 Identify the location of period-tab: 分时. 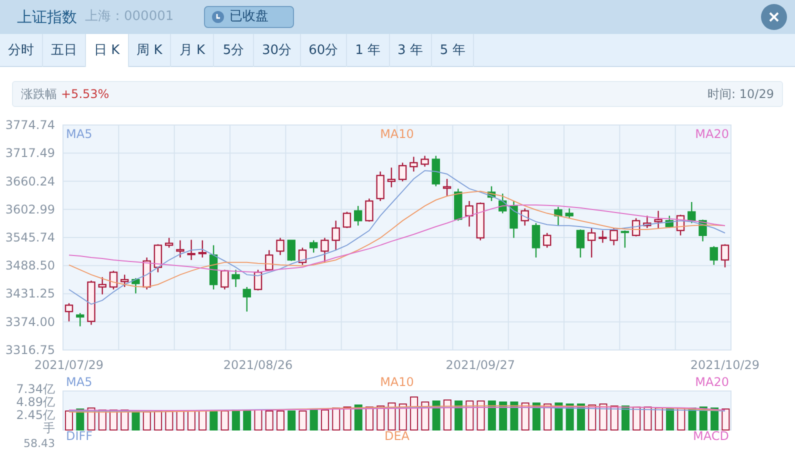
(21, 50).